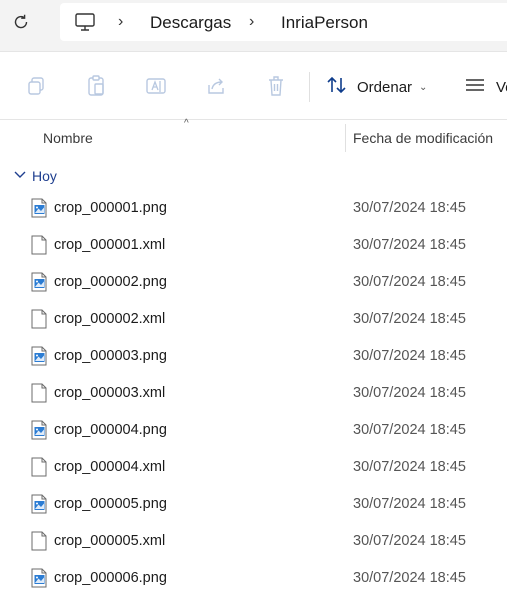 This screenshot has width=507, height=607. What do you see at coordinates (253, 577) in the screenshot?
I see `list-item: crop_000006.png 30/07/2024 18:45` at bounding box center [253, 577].